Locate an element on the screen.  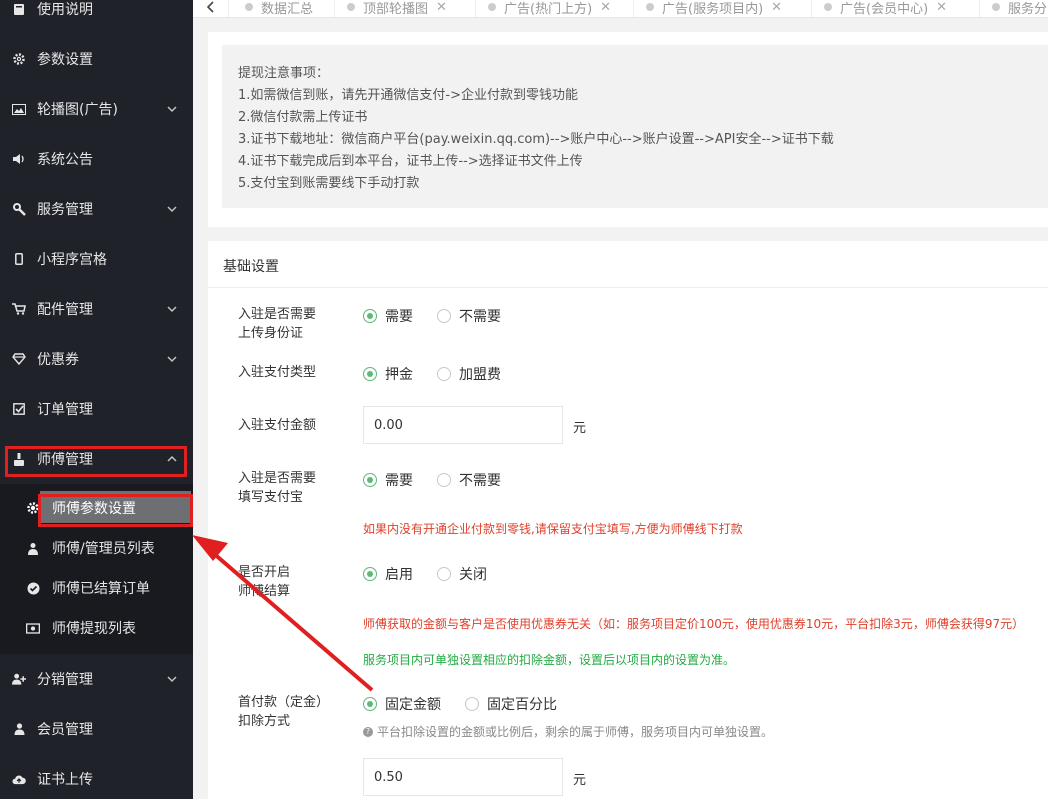
id-card-not-required-radio: 不需要 is located at coordinates (469, 316).